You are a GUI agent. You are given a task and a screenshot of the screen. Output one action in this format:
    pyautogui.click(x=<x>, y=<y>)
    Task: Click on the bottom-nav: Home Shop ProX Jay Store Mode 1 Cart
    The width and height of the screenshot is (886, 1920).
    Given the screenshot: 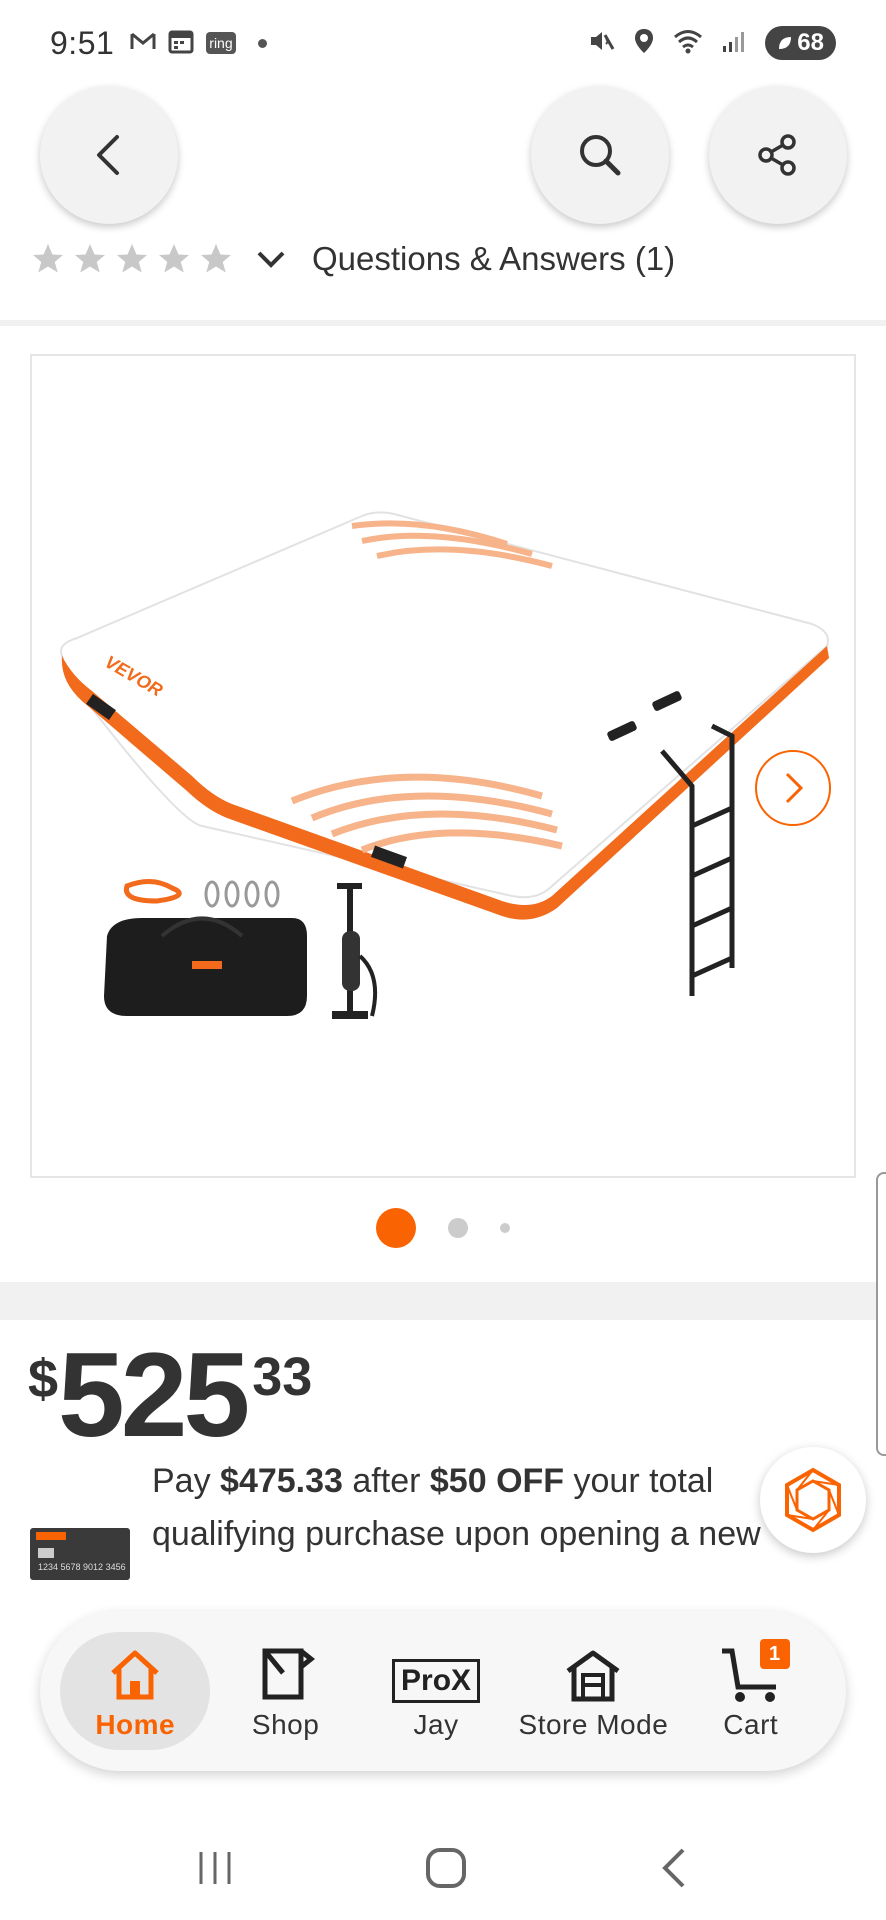 What is the action you would take?
    pyautogui.click(x=443, y=1691)
    